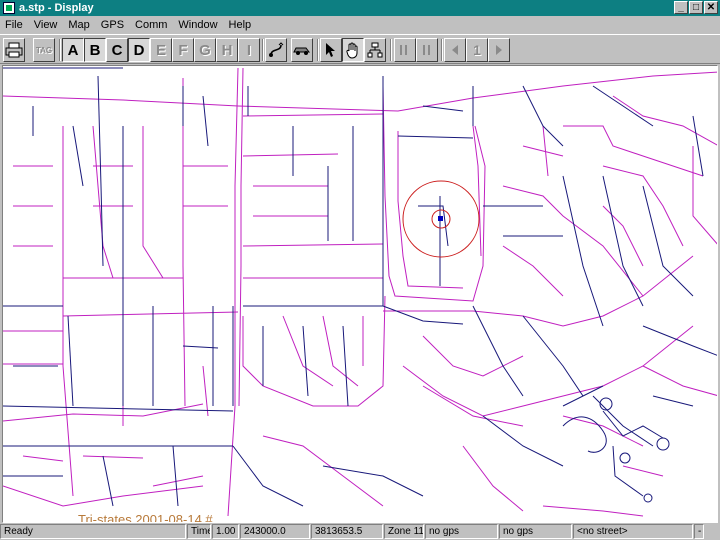 The width and height of the screenshot is (720, 540). I want to click on layer-c-label: C, so click(117, 50).